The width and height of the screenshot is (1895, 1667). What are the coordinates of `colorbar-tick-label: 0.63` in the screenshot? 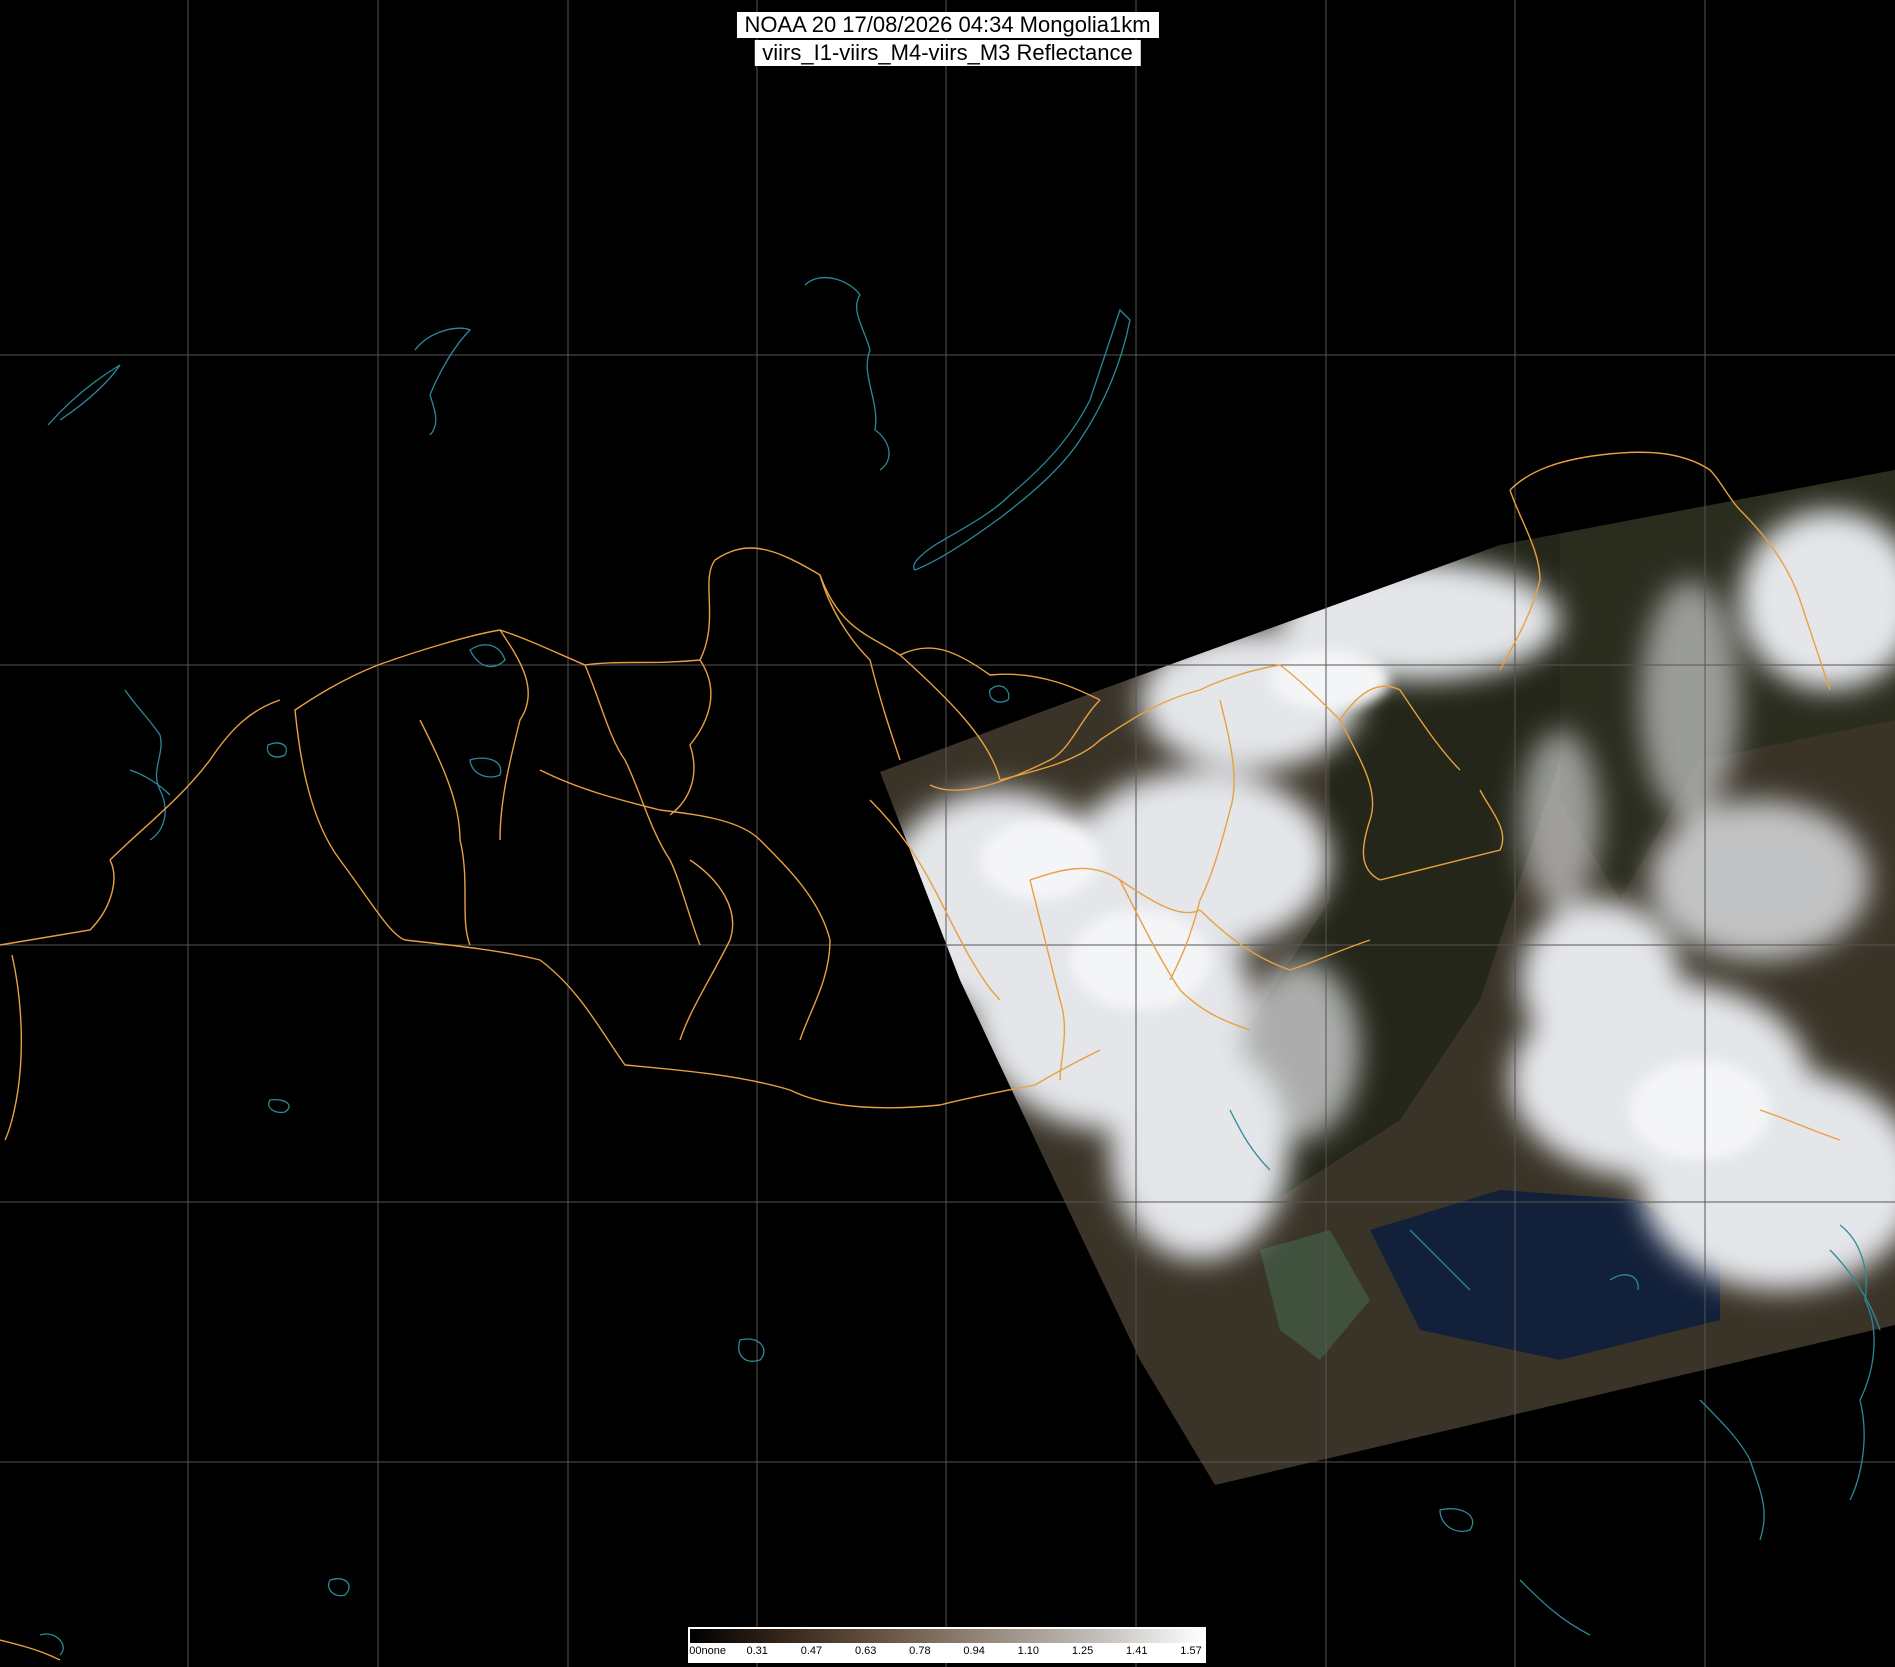 It's located at (865, 1651).